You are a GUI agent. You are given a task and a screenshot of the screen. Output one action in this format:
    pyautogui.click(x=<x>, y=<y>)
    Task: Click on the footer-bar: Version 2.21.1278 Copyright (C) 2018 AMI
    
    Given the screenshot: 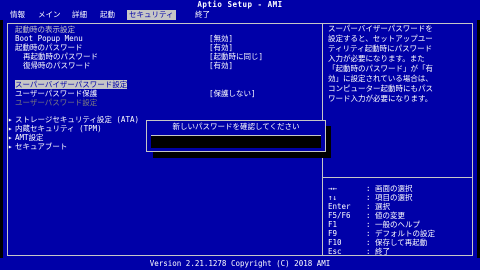 What is the action you would take?
    pyautogui.click(x=240, y=264)
    